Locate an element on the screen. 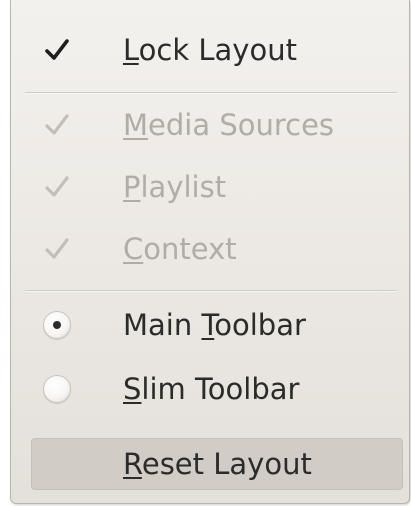 The width and height of the screenshot is (411, 506). menu-item-main-toolbar: Main Toolbar is located at coordinates (210, 325).